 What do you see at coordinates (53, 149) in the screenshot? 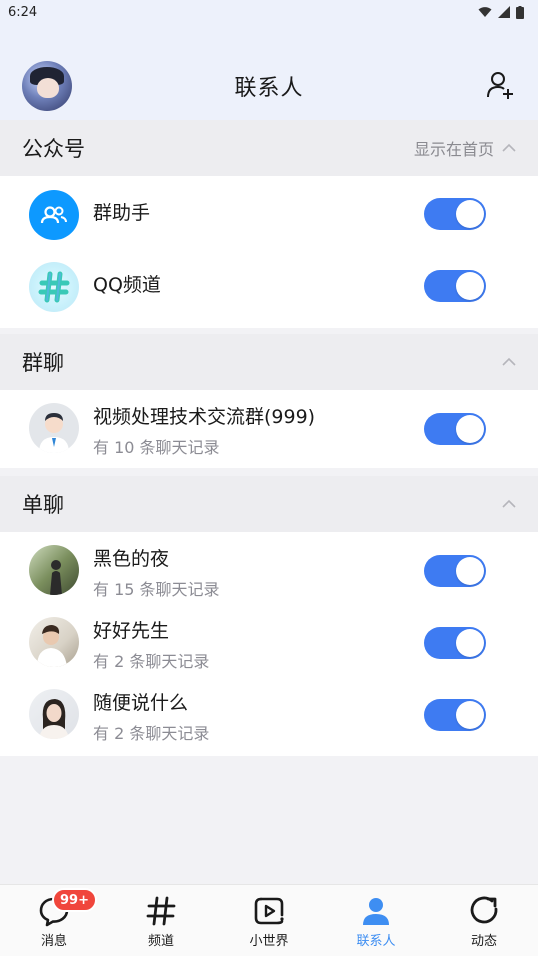
I see `section-title: 公众号` at bounding box center [53, 149].